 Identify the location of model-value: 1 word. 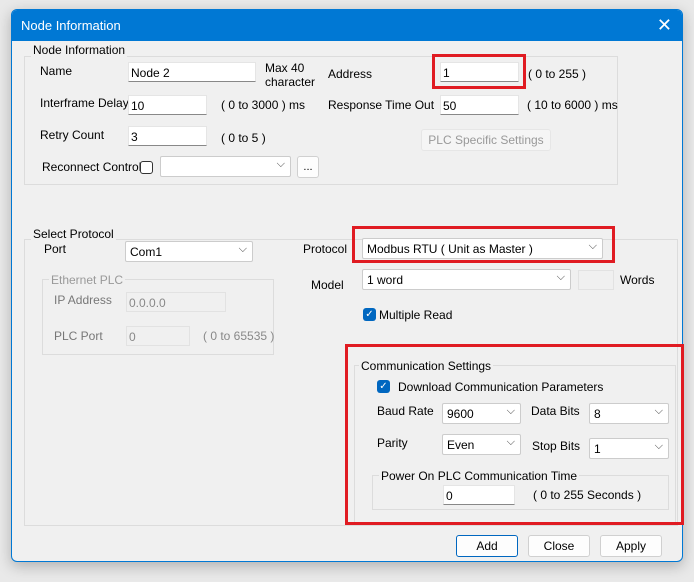
(385, 280).